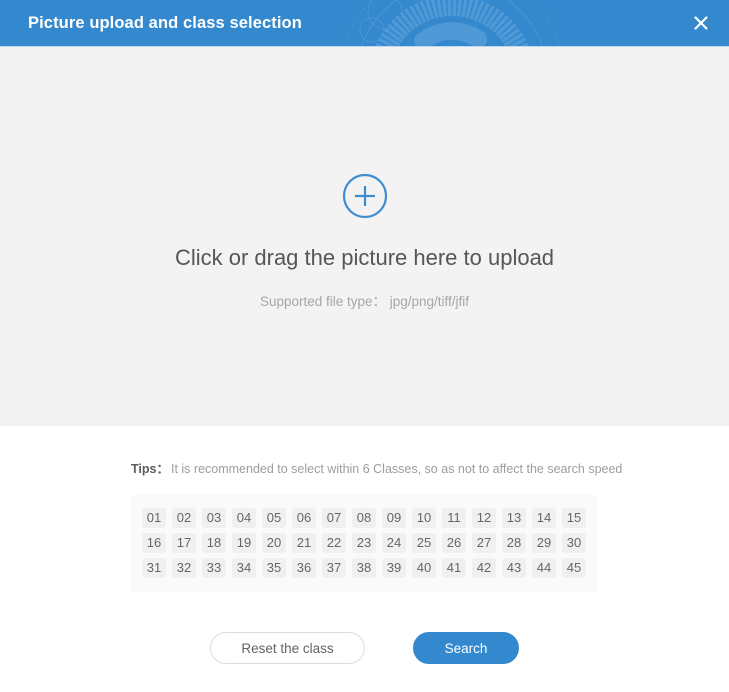 This screenshot has height=692, width=729. Describe the element at coordinates (574, 517) in the screenshot. I see `class-chip: 15` at that location.